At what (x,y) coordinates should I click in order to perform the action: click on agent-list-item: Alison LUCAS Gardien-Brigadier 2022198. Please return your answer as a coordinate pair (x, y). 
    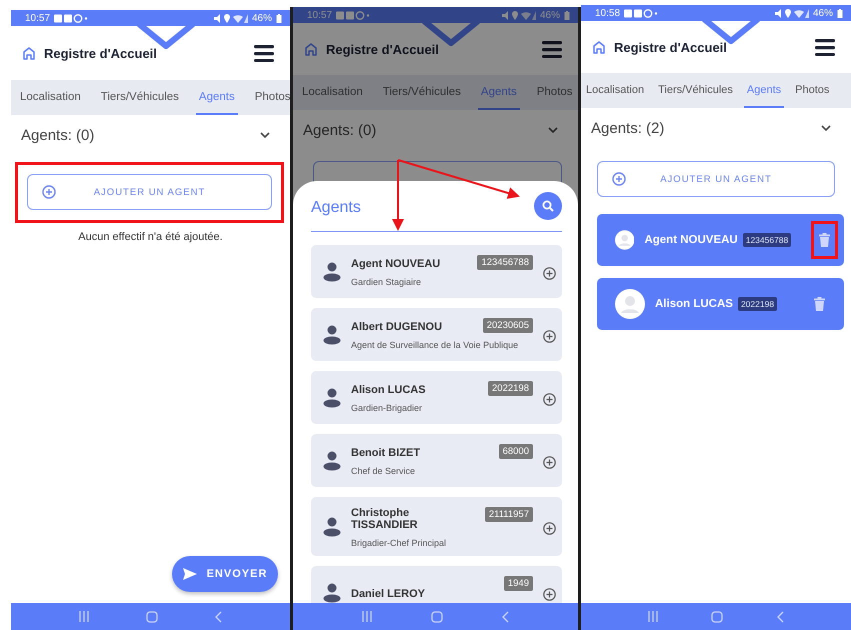
    Looking at the image, I should click on (436, 397).